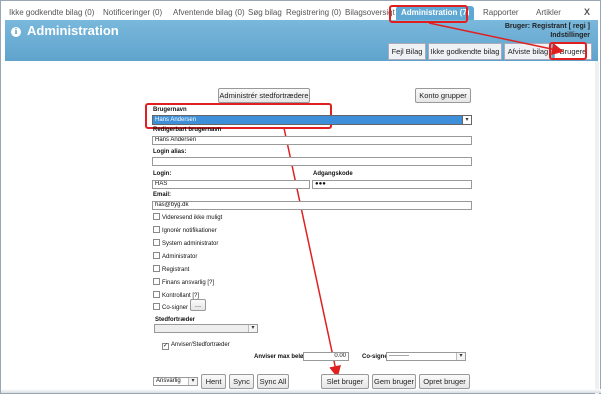 Image resolution: width=601 pixels, height=395 pixels. I want to click on slet-bruger-button: Slet bruger, so click(345, 381).